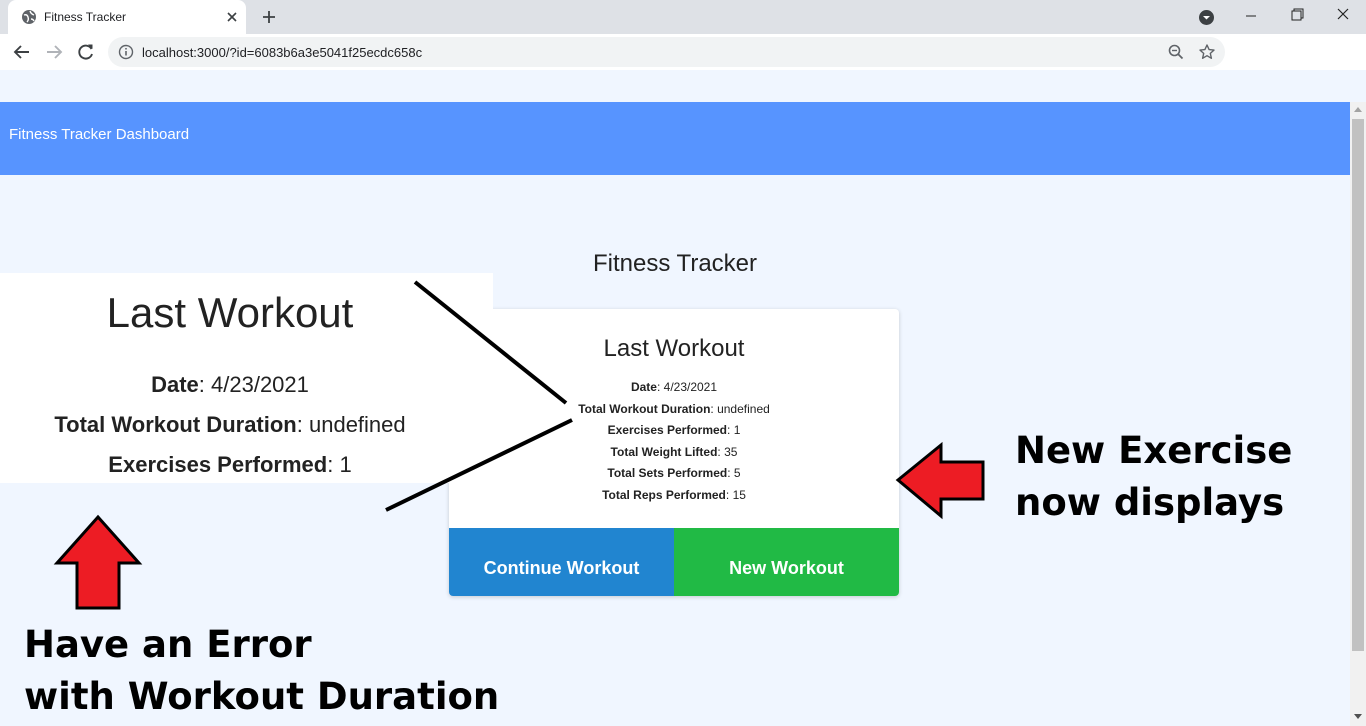  Describe the element at coordinates (1154, 450) in the screenshot. I see `new-exercise-note-line: New Exercise` at that location.